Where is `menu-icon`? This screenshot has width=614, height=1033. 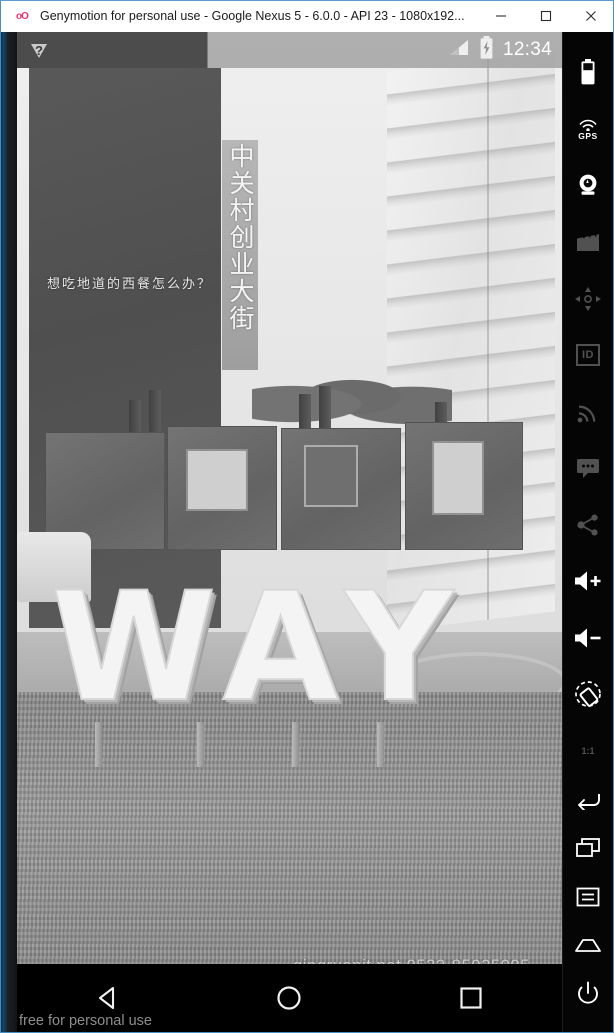 menu-icon is located at coordinates (588, 897).